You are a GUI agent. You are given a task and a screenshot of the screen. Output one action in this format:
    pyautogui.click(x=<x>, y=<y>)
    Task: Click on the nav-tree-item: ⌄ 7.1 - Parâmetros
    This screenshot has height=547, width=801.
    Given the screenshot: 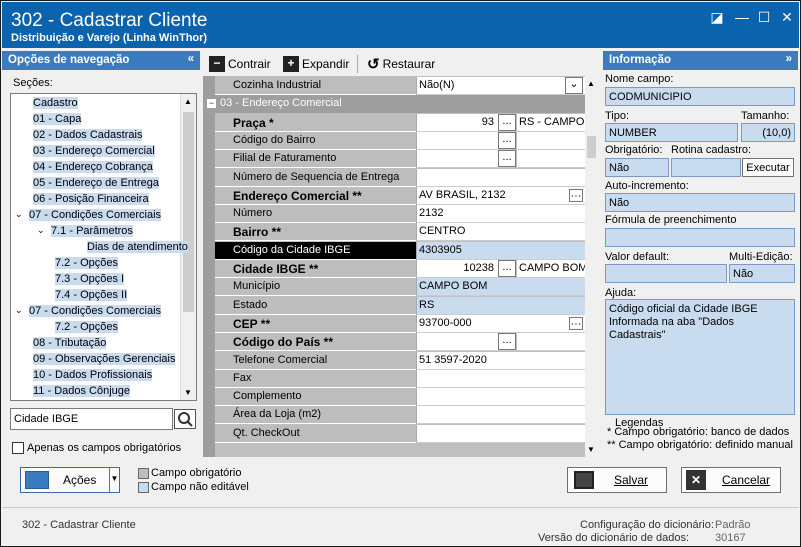 What is the action you would take?
    pyautogui.click(x=96, y=232)
    